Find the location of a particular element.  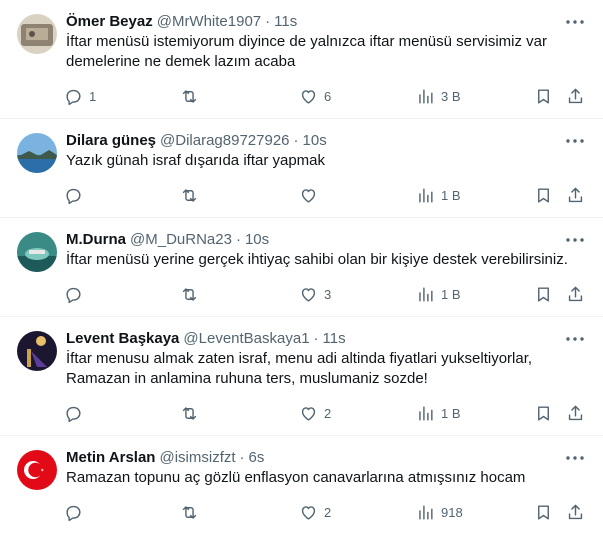

like-count: 3 is located at coordinates (328, 294).